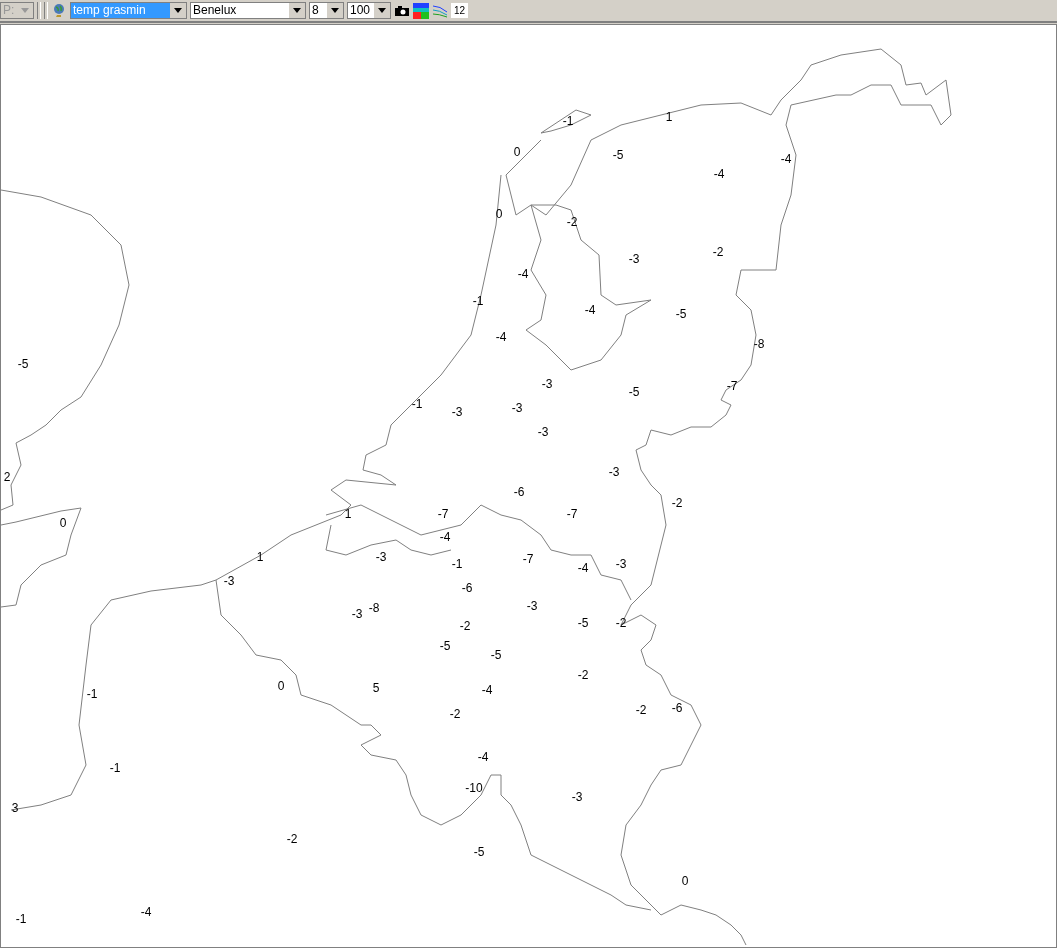 This screenshot has width=1057, height=948. What do you see at coordinates (59, 10) in the screenshot?
I see `globe-icon` at bounding box center [59, 10].